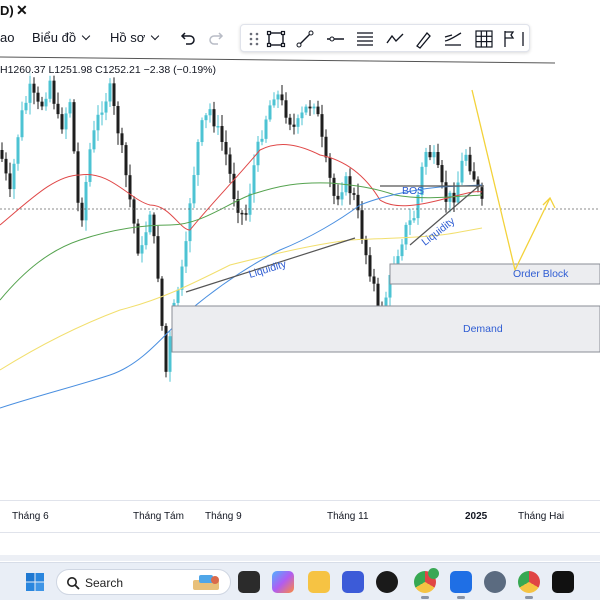  What do you see at coordinates (423, 39) in the screenshot?
I see `brush-icon` at bounding box center [423, 39].